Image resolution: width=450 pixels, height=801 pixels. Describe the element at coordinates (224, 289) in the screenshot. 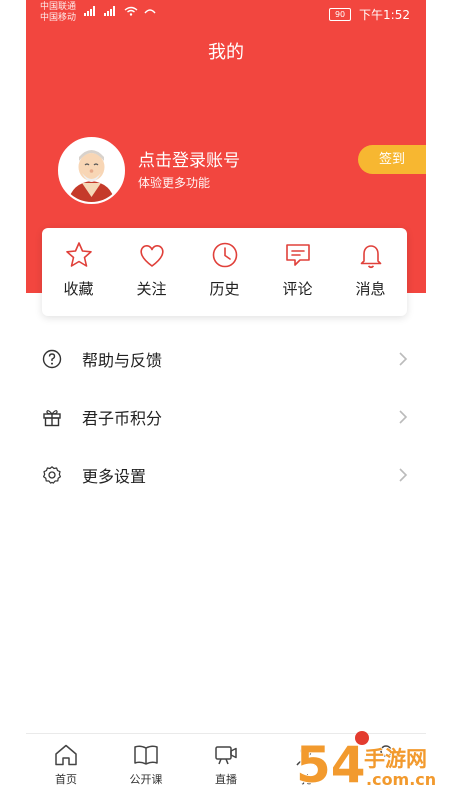

I see `quick-action-label: 历史` at that location.